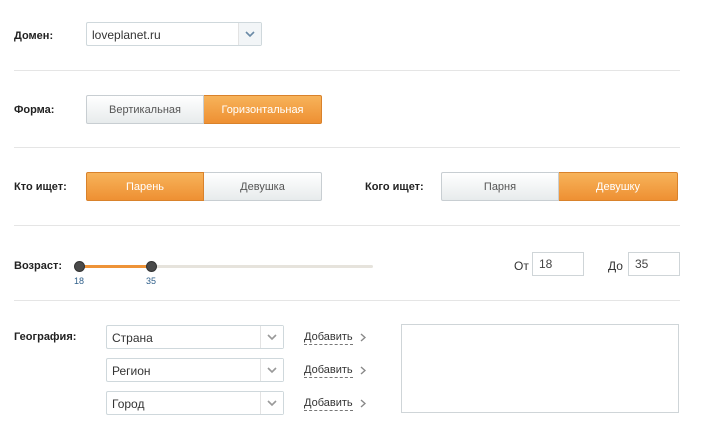 Image resolution: width=725 pixels, height=435 pixels. I want to click on form-label: Форма:, so click(34, 110).